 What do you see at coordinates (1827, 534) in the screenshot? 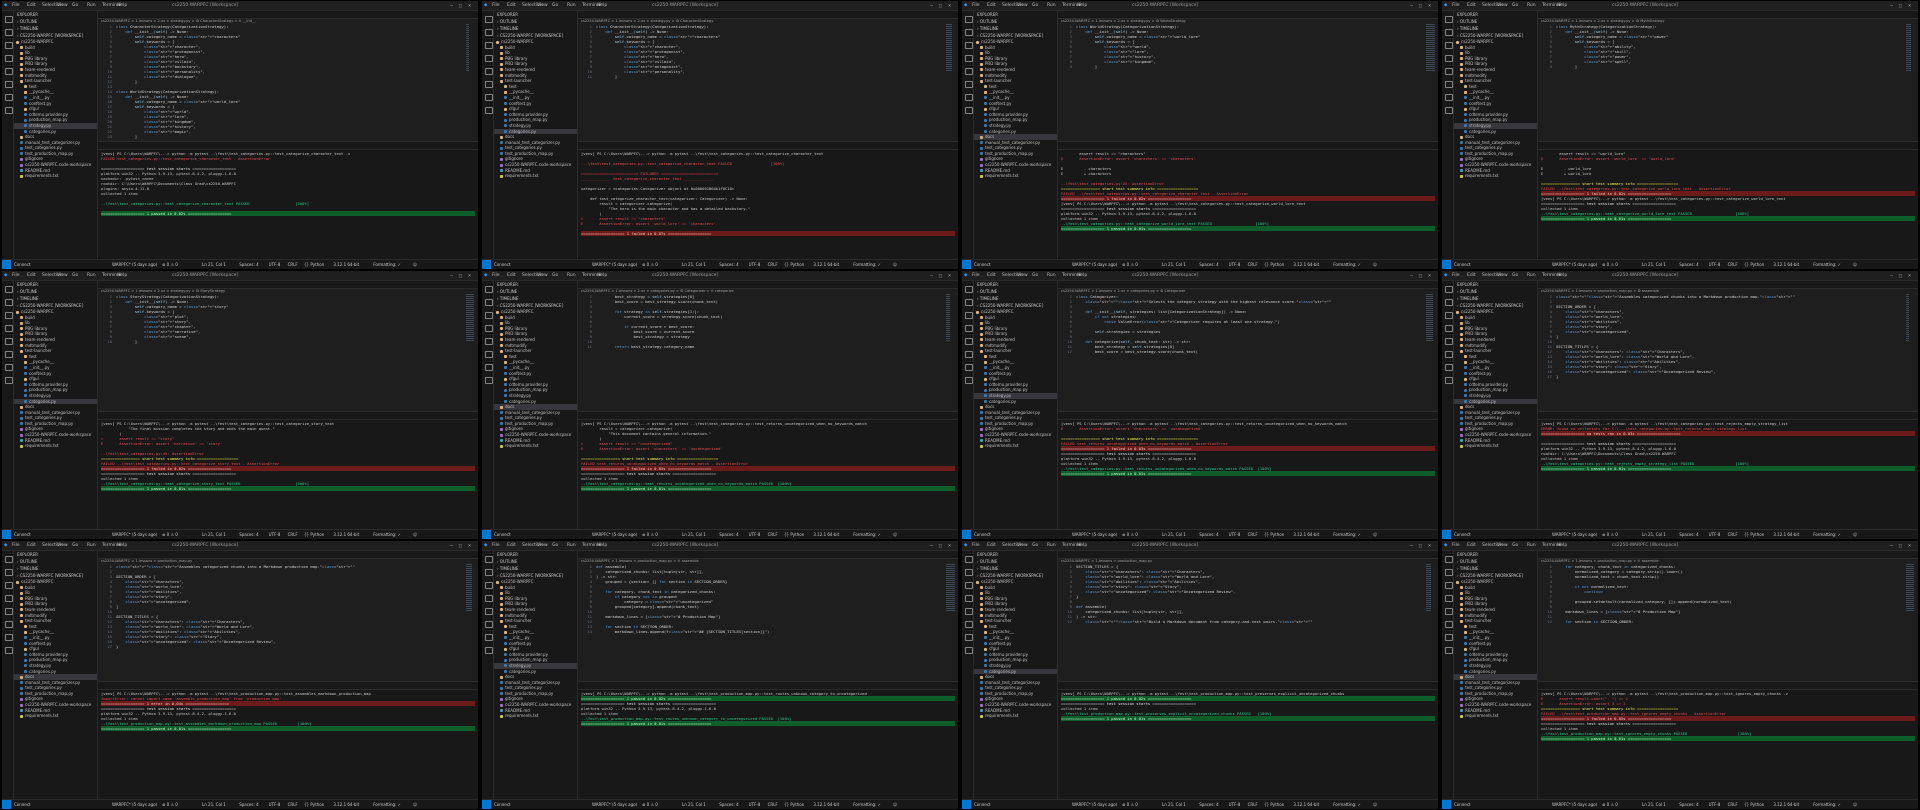
I see `status-item: Formatting: ✓` at bounding box center [1827, 534].